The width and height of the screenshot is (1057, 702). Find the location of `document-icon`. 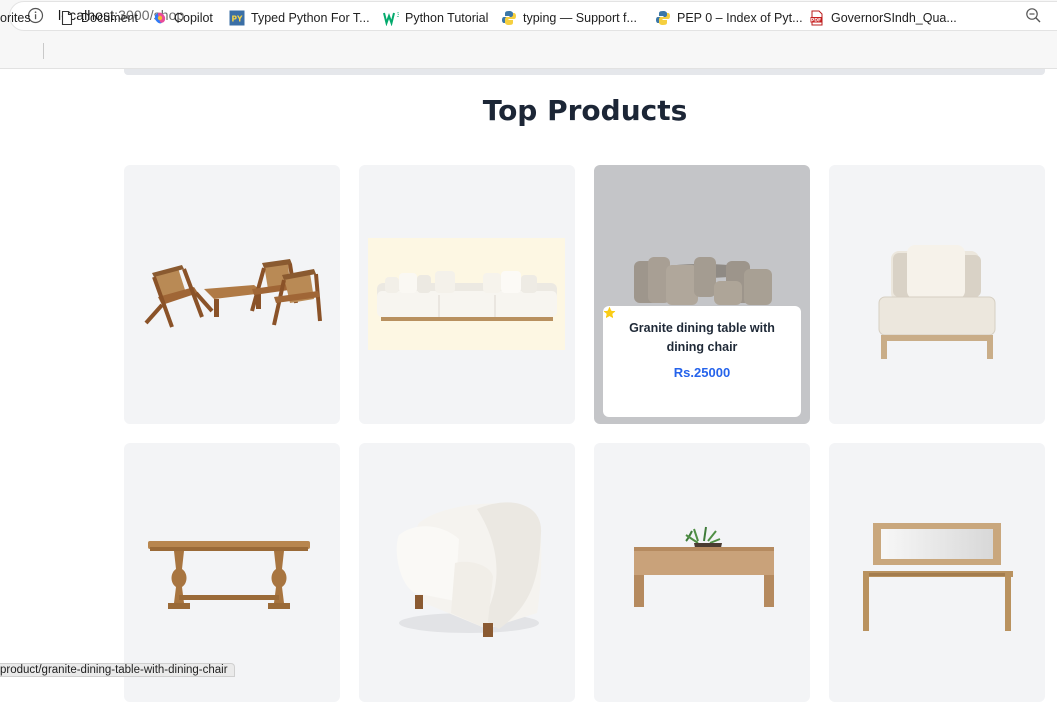

document-icon is located at coordinates (67, 18).